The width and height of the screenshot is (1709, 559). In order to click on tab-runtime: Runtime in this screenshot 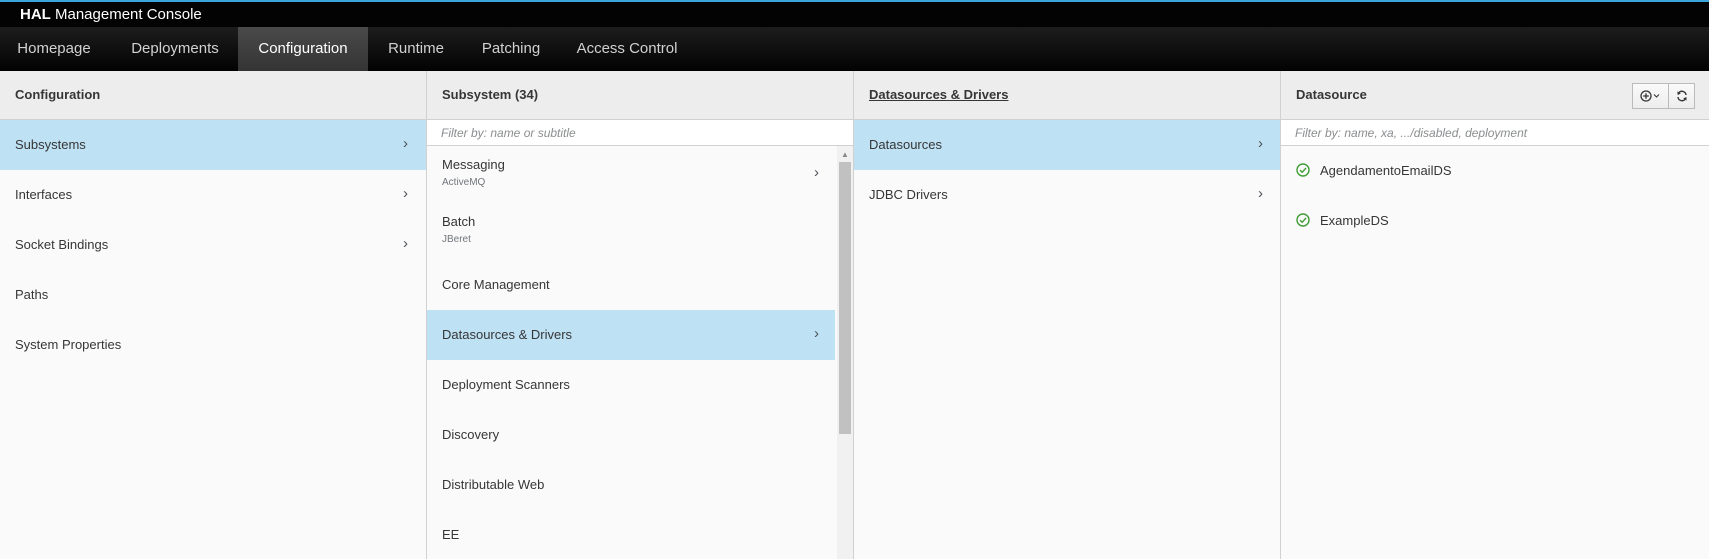, I will do `click(416, 49)`.